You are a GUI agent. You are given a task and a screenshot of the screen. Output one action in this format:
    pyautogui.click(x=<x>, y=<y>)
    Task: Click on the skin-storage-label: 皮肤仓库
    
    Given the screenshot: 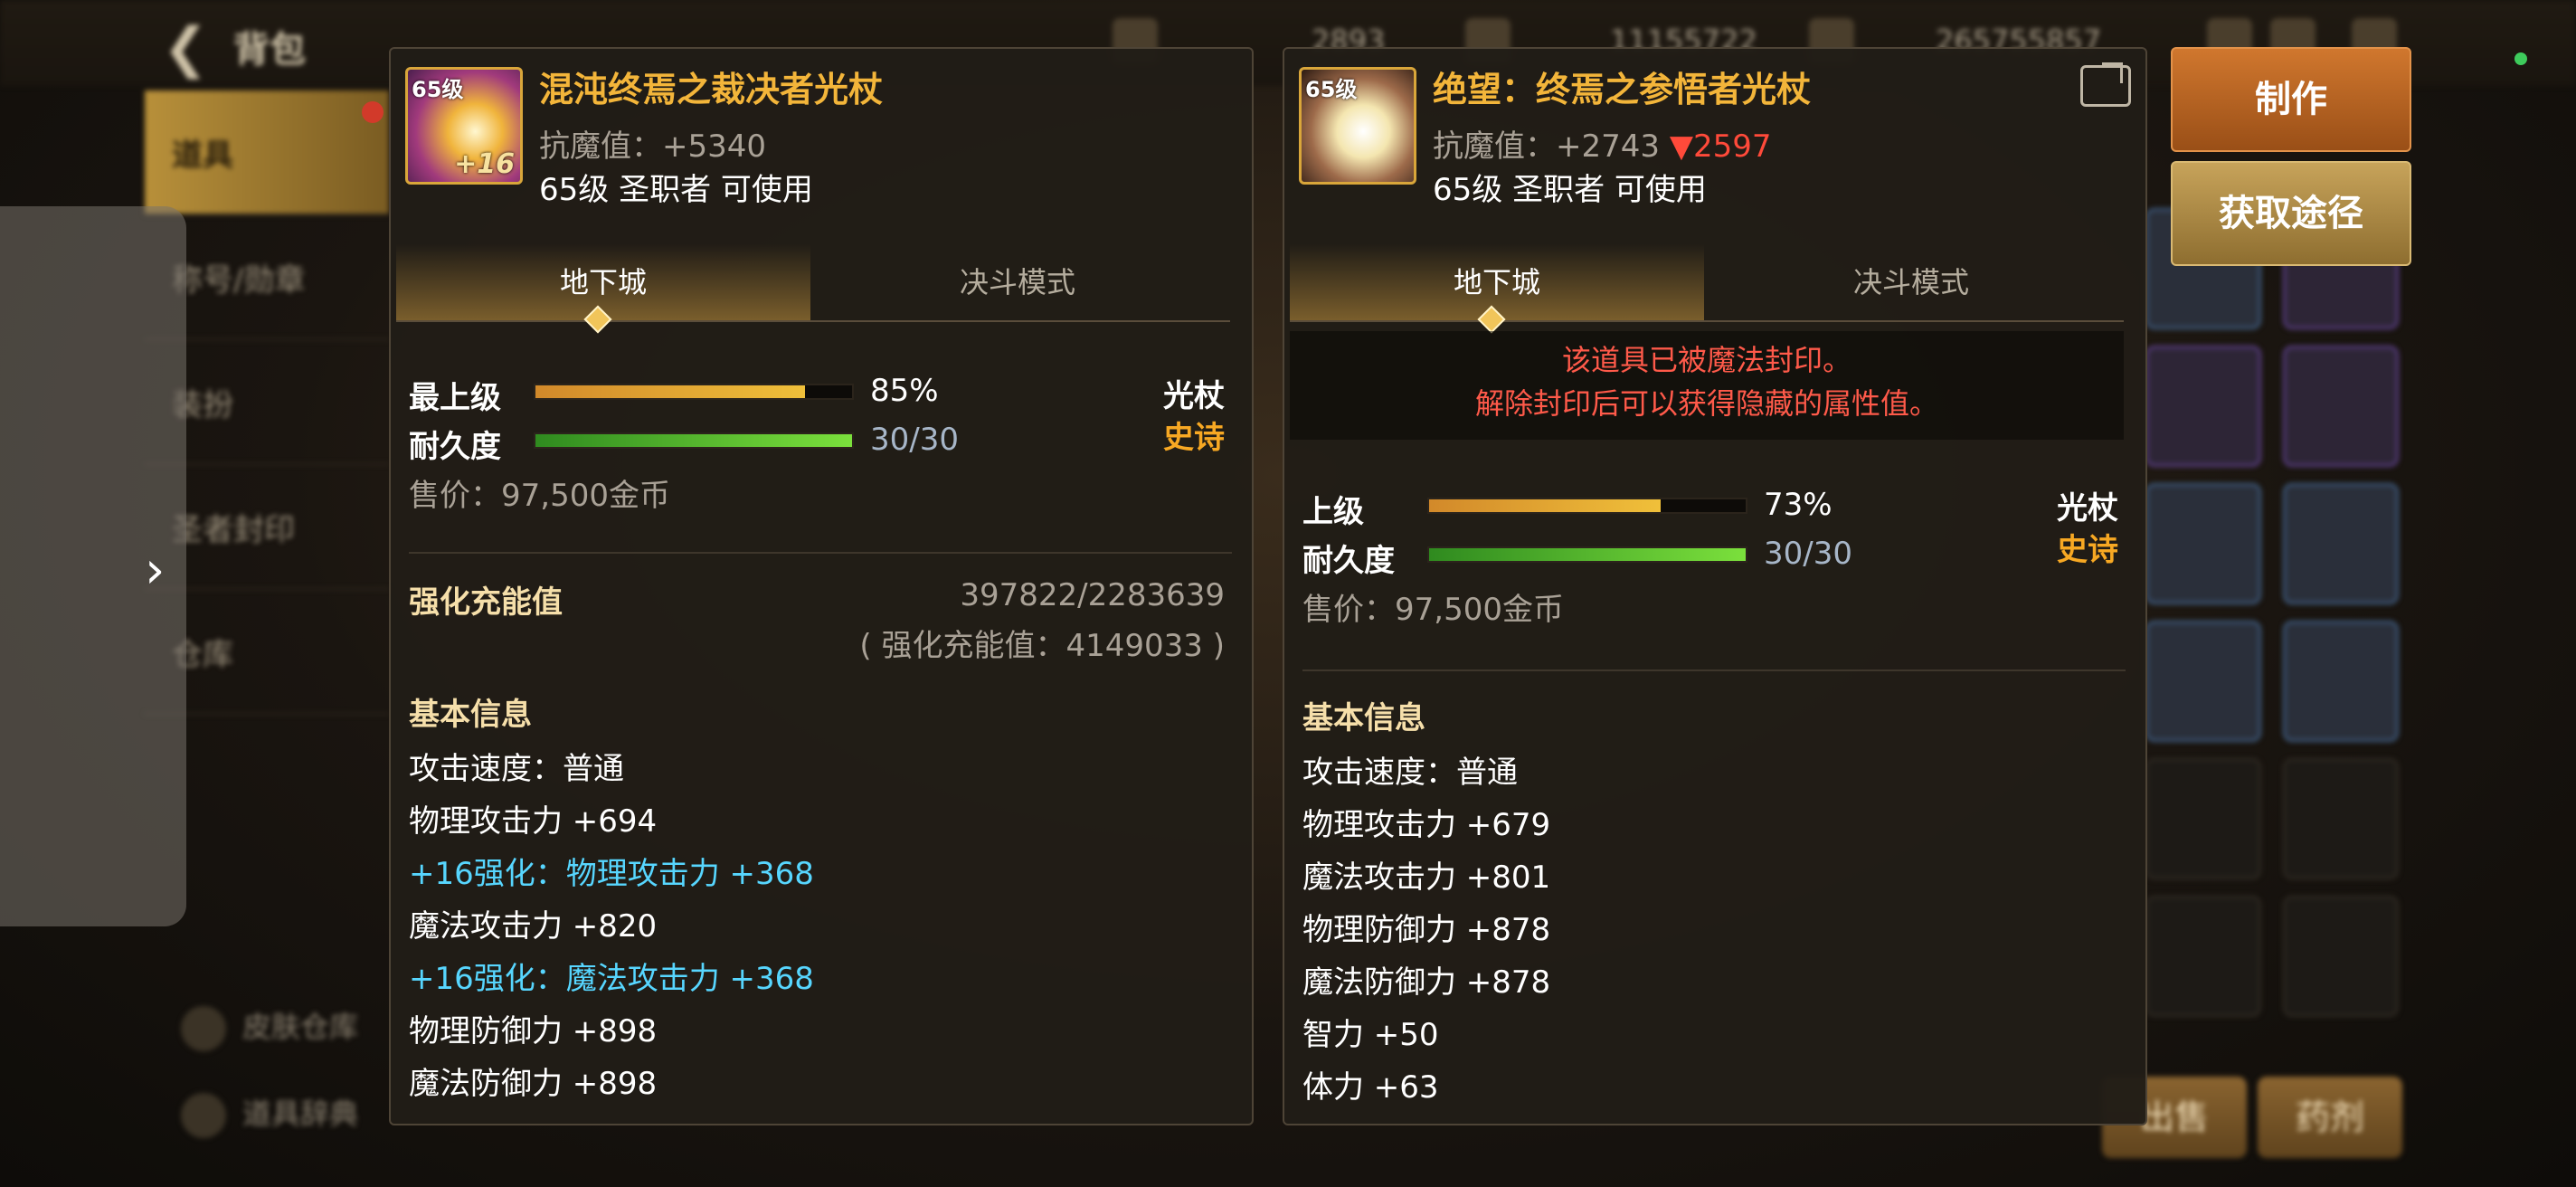 What is the action you would take?
    pyautogui.click(x=300, y=1027)
    